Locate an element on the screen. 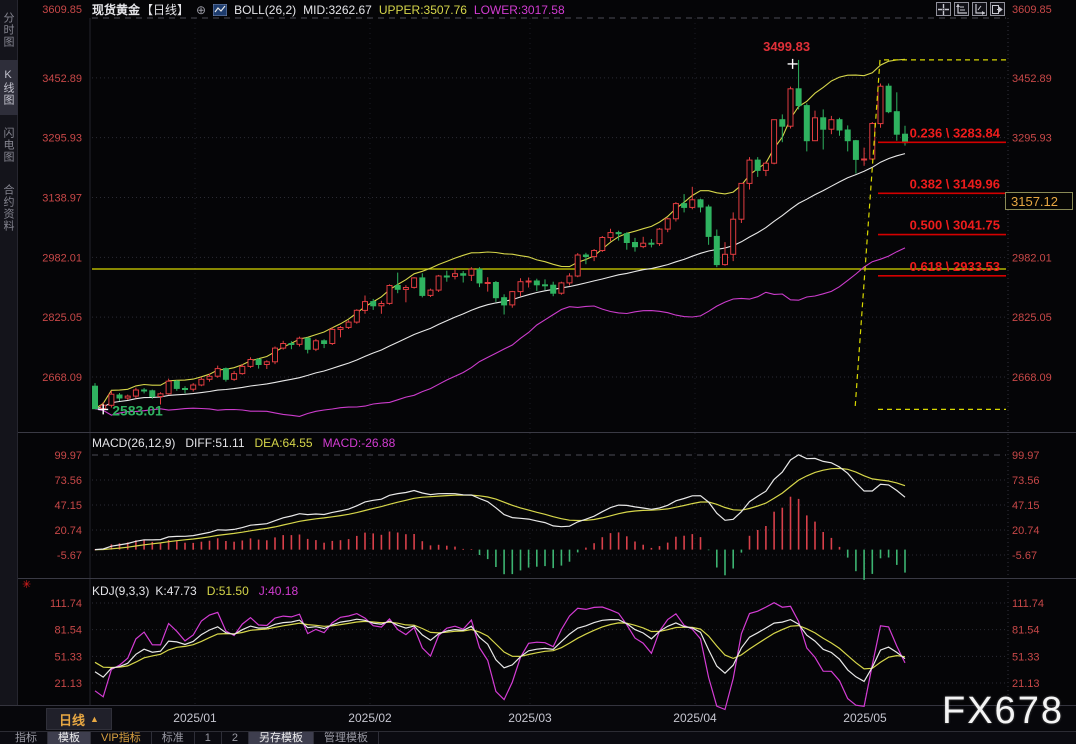 This screenshot has width=1076, height=744. sidebar-item-3: 合约资料 is located at coordinates (9, 208).